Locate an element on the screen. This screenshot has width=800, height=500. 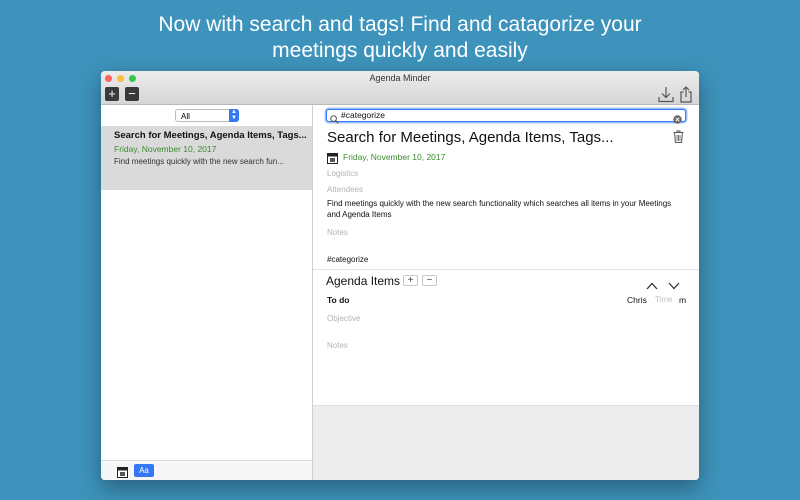
filter-dropdown: All ▲ ▼ is located at coordinates (207, 115).